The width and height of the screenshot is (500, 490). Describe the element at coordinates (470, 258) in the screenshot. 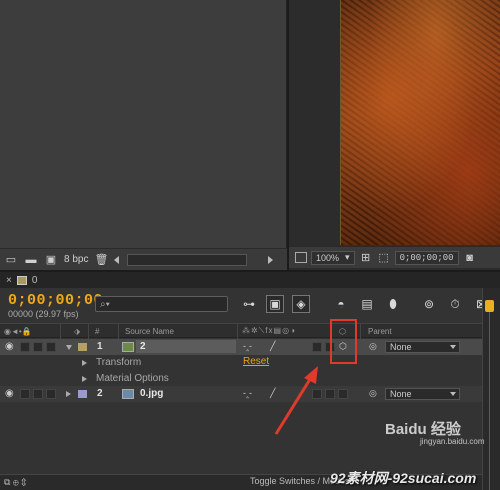

I see `camera-icon: ◙` at that location.